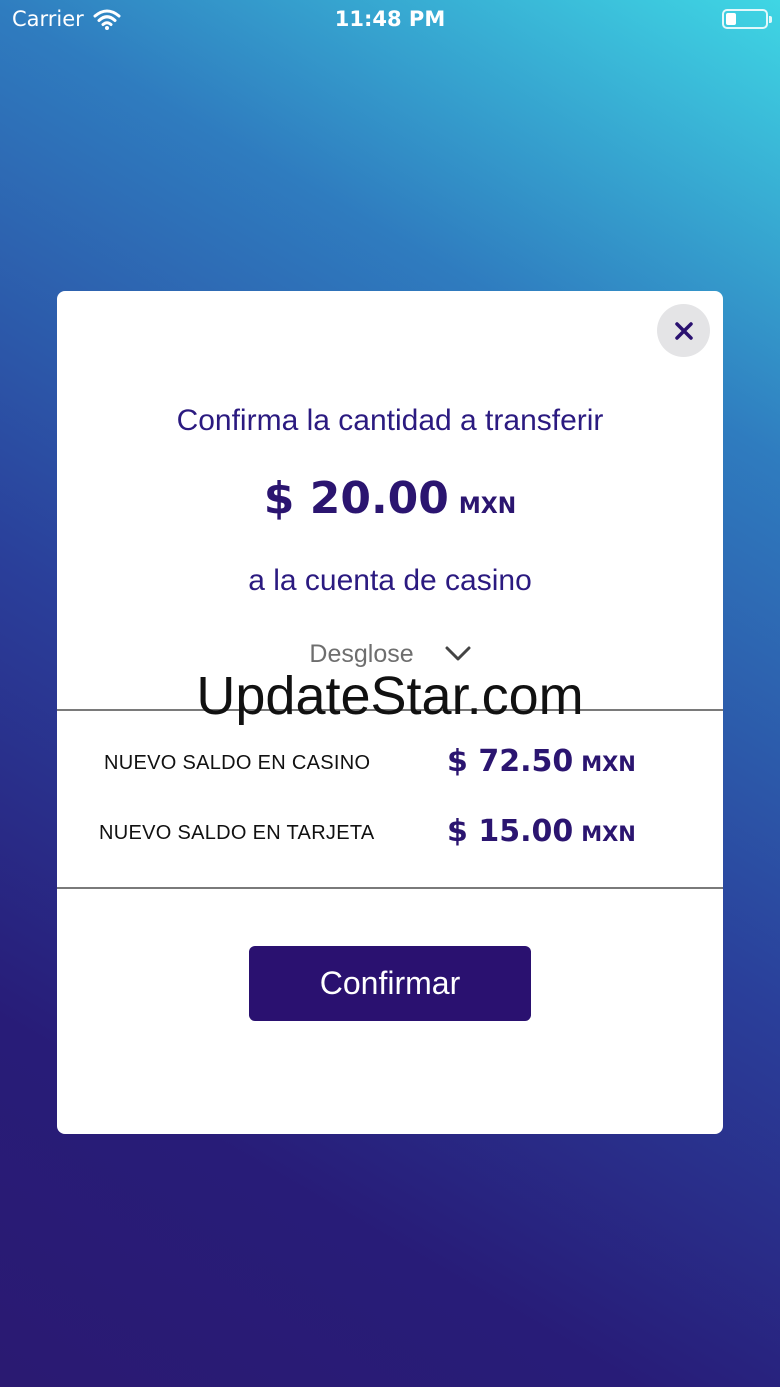  Describe the element at coordinates (390, 420) in the screenshot. I see `modal-title: Confirma la cantidad a transferir` at that location.